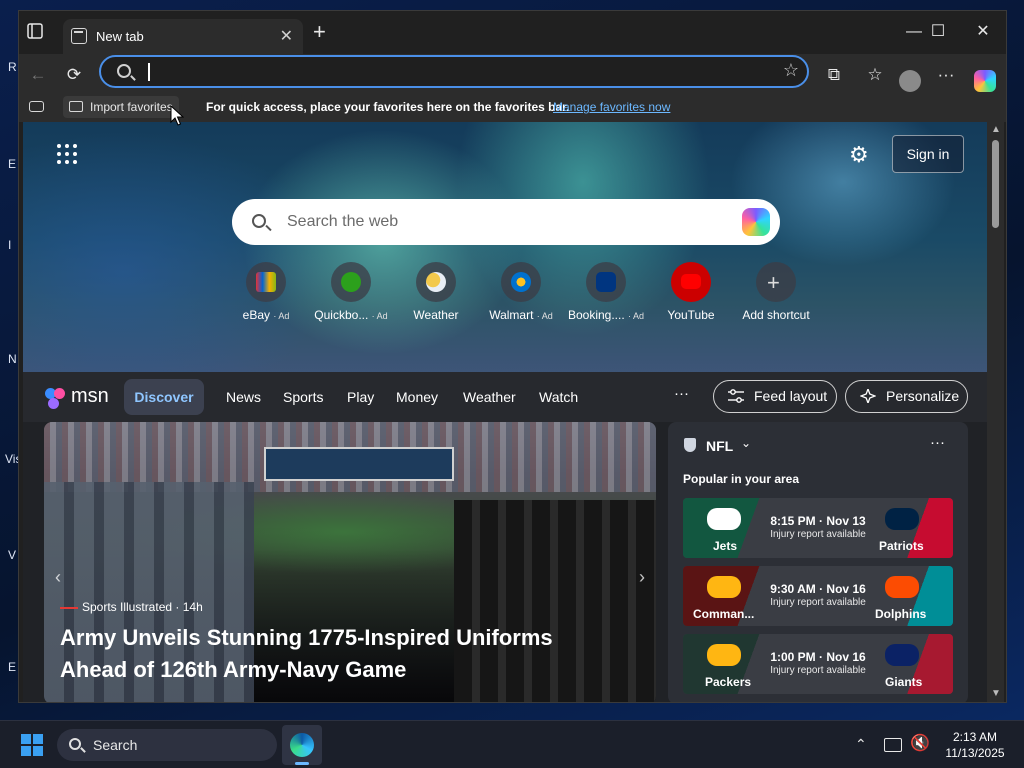 The width and height of the screenshot is (1024, 768). What do you see at coordinates (983, 32) in the screenshot?
I see `close-button: ✕` at bounding box center [983, 32].